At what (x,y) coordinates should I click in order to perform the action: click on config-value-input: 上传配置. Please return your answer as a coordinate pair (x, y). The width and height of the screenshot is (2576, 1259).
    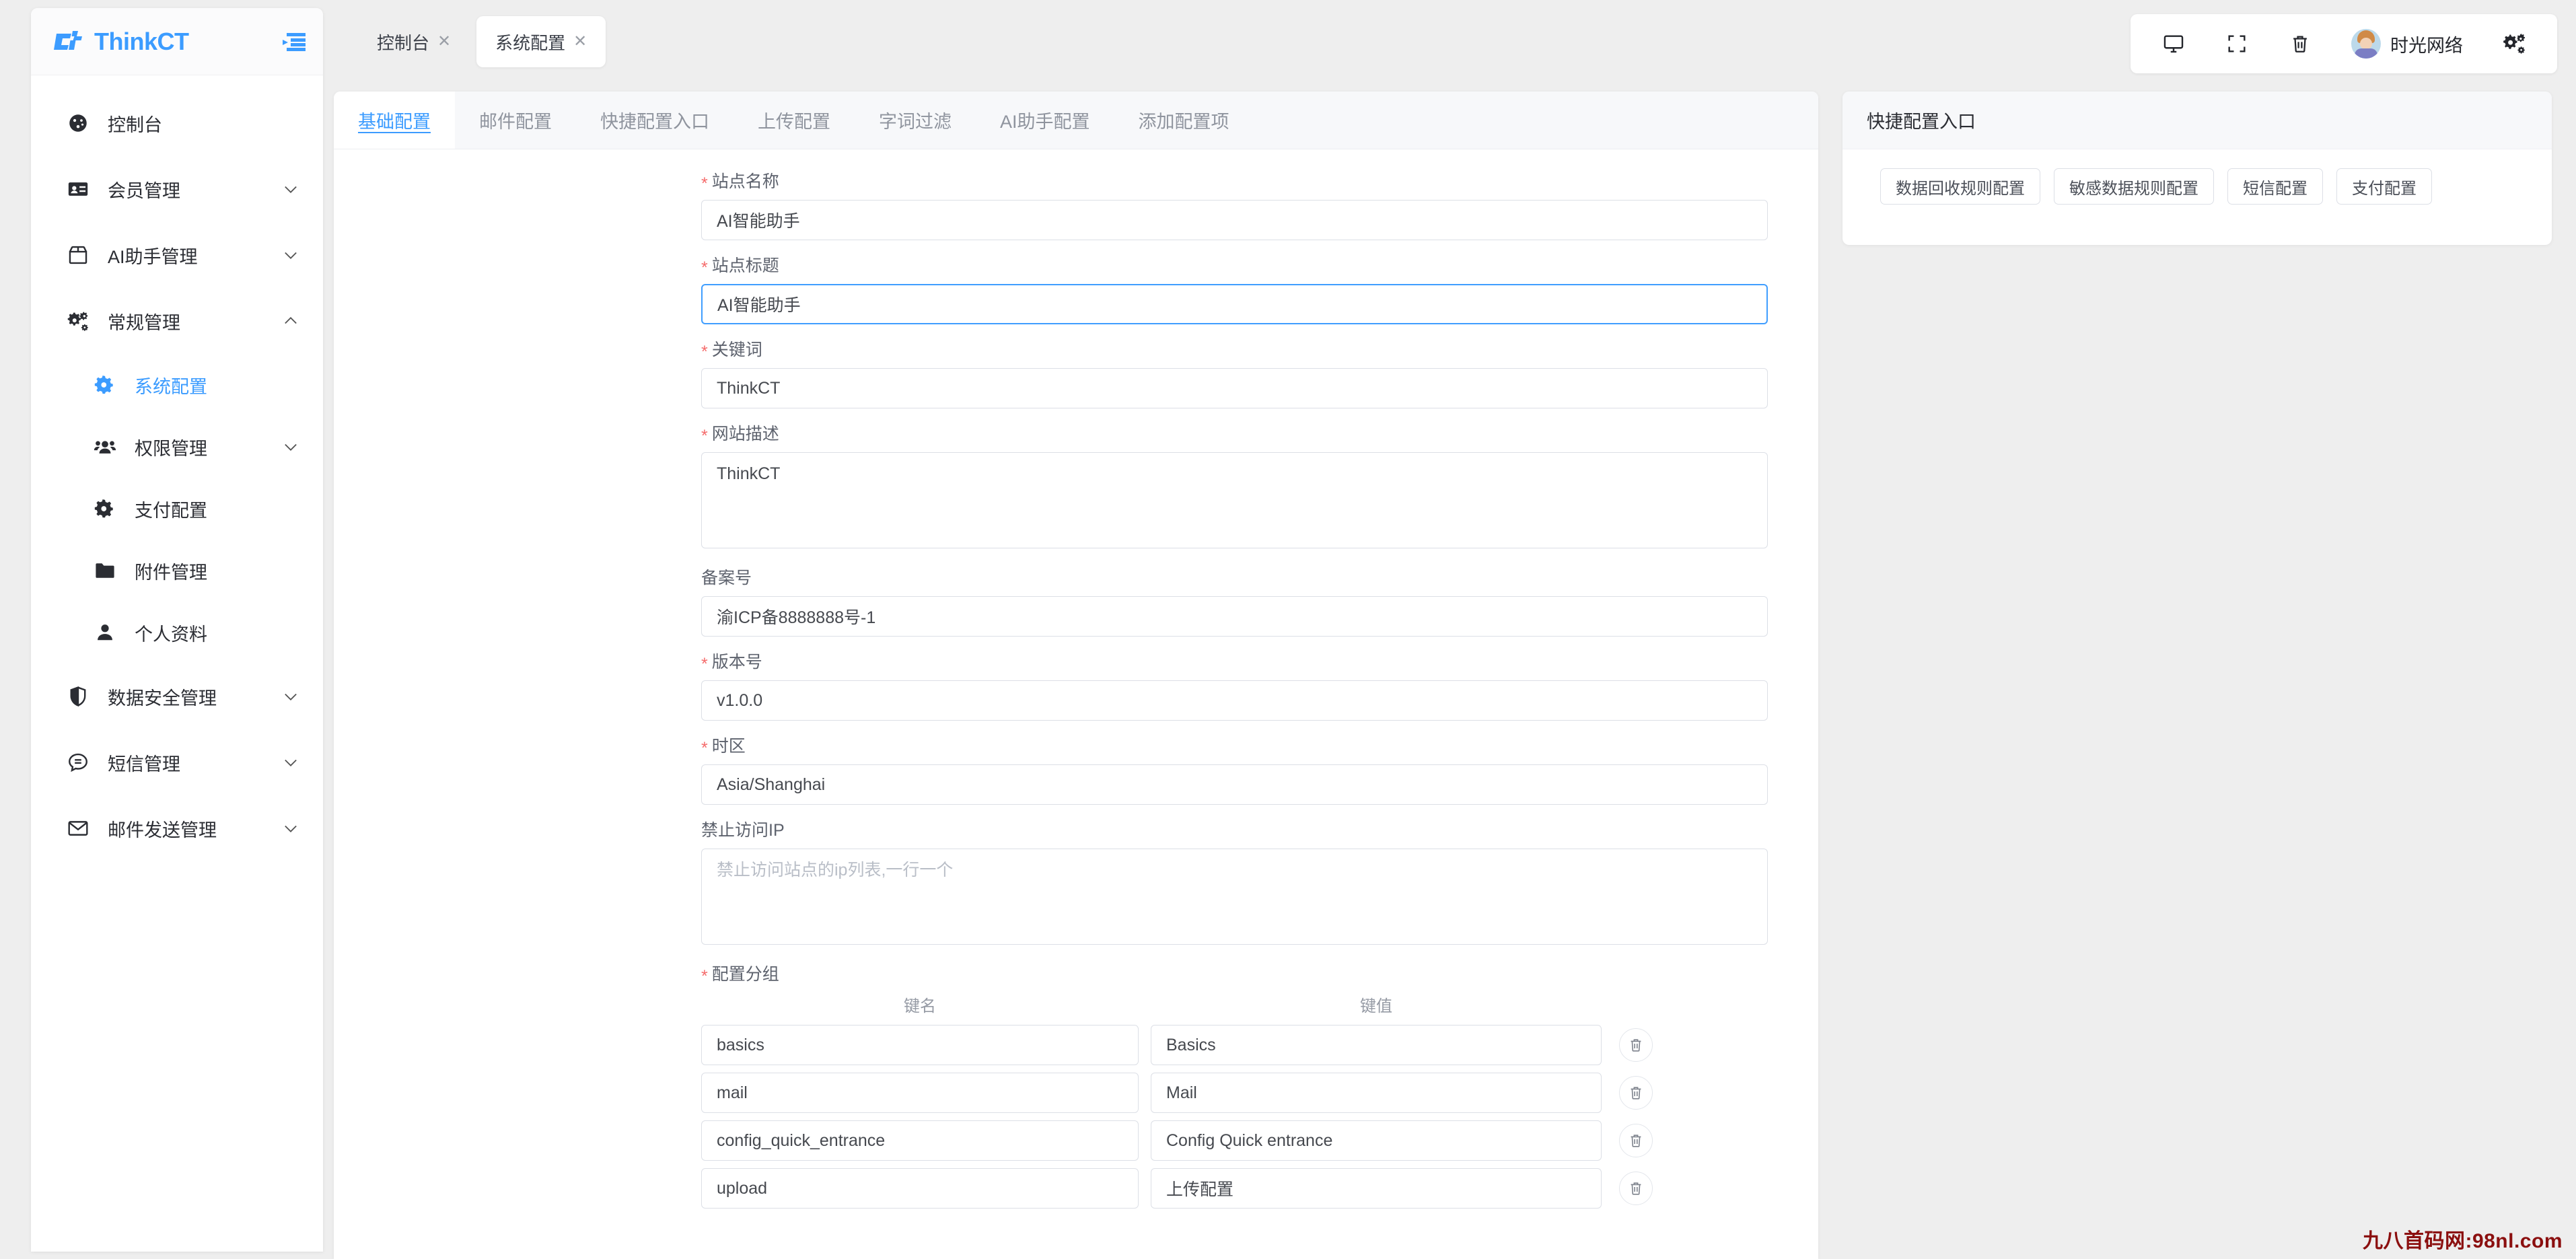
    Looking at the image, I should click on (1376, 1189).